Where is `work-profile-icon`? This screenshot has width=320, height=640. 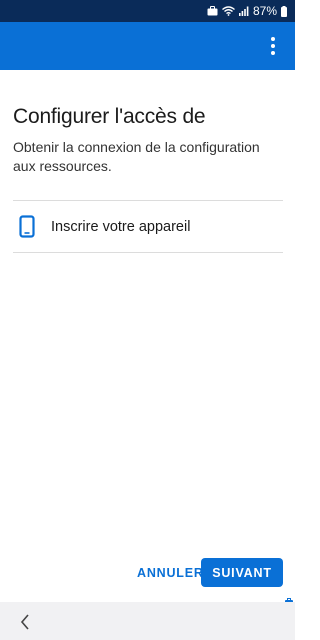
work-profile-icon is located at coordinates (289, 599).